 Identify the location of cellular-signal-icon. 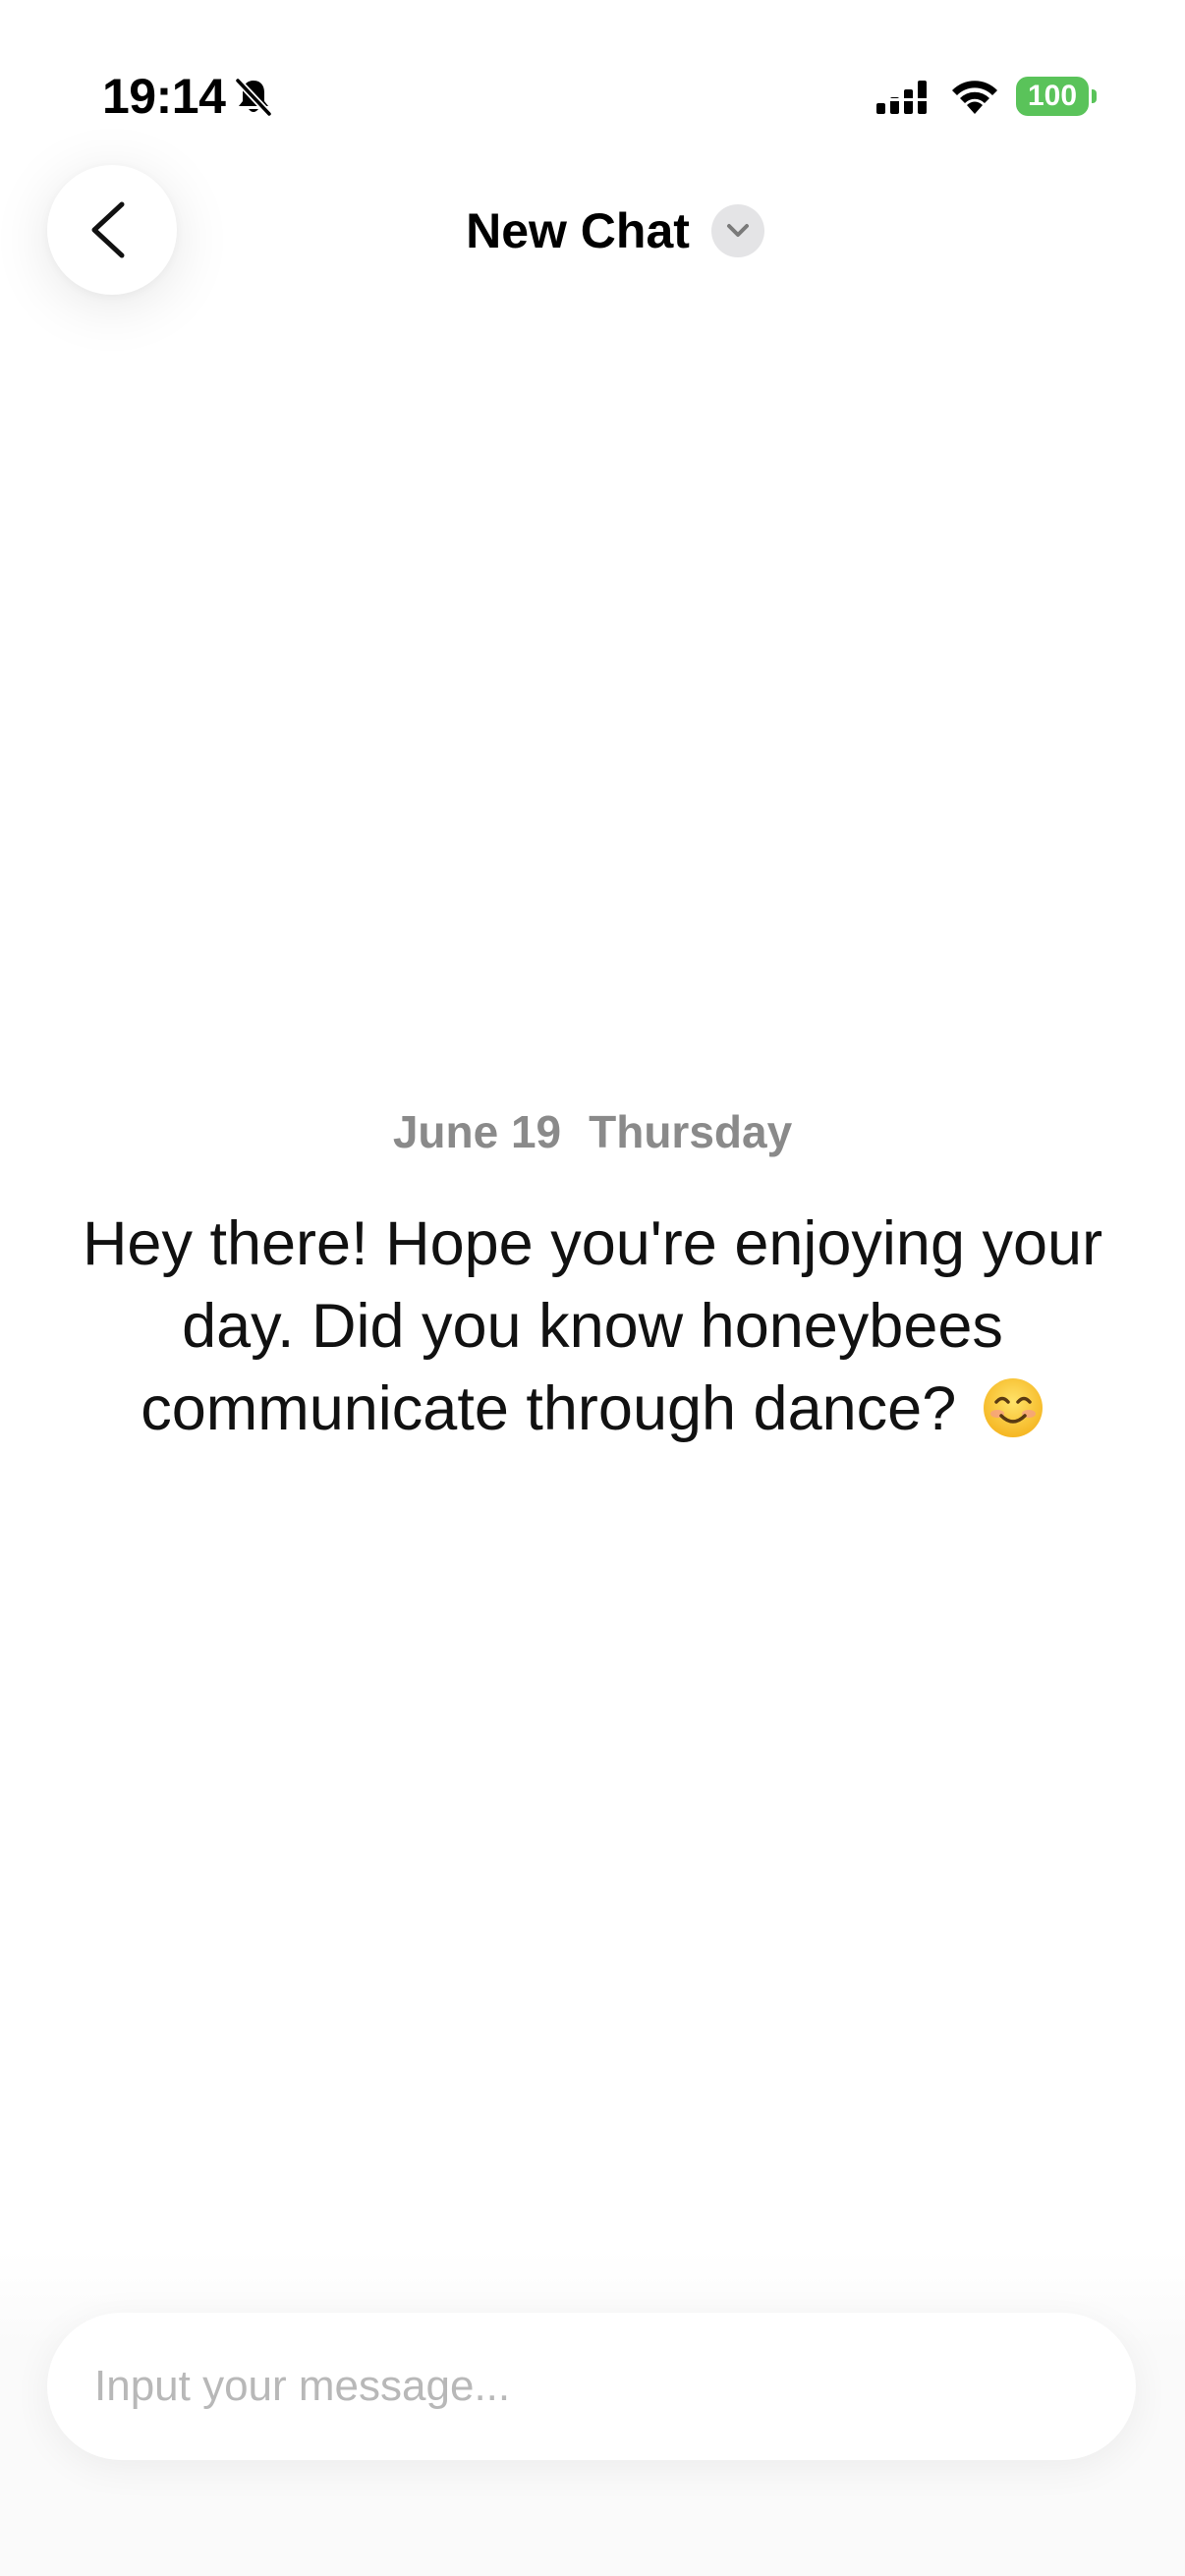
(904, 97).